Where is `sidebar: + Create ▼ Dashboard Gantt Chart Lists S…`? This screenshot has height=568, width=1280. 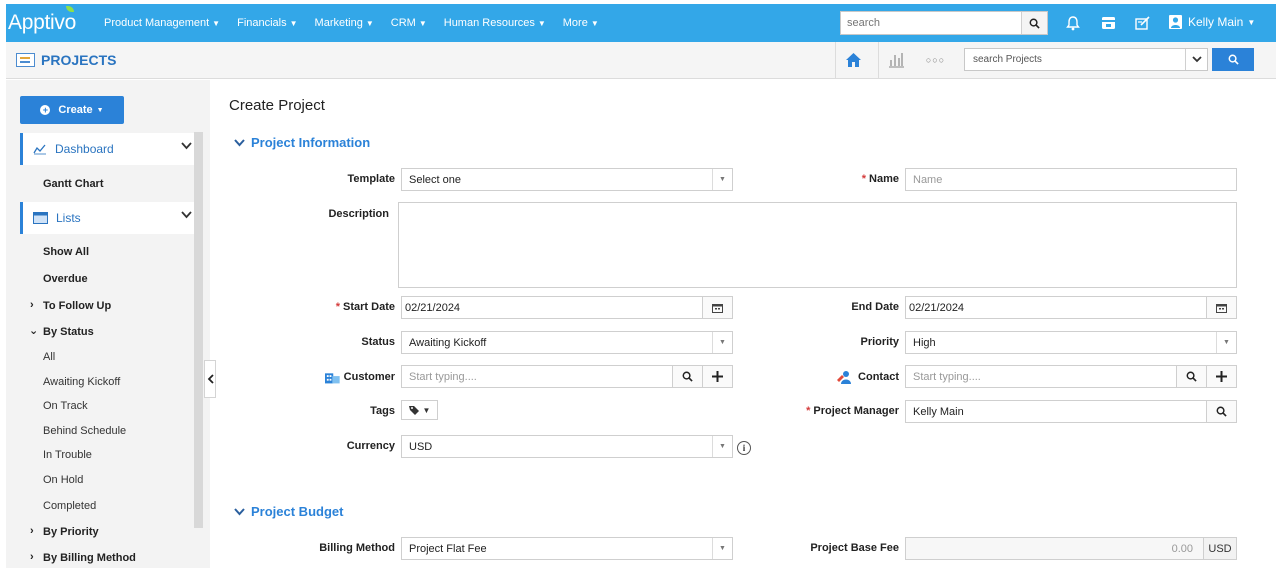
sidebar: + Create ▼ Dashboard Gantt Chart Lists S… is located at coordinates (108, 324).